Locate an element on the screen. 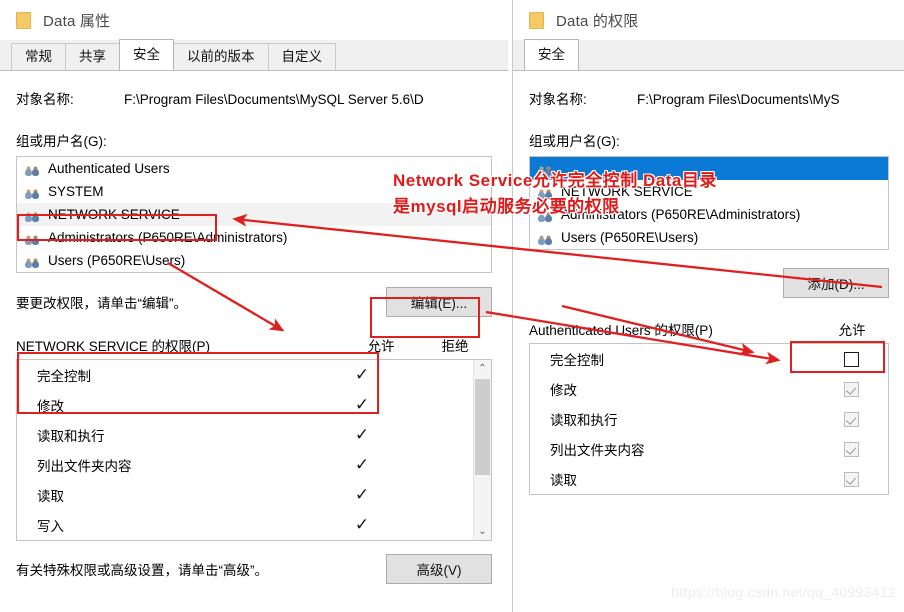  list-item-network-service: NETWORK SERVICE is located at coordinates (254, 214).